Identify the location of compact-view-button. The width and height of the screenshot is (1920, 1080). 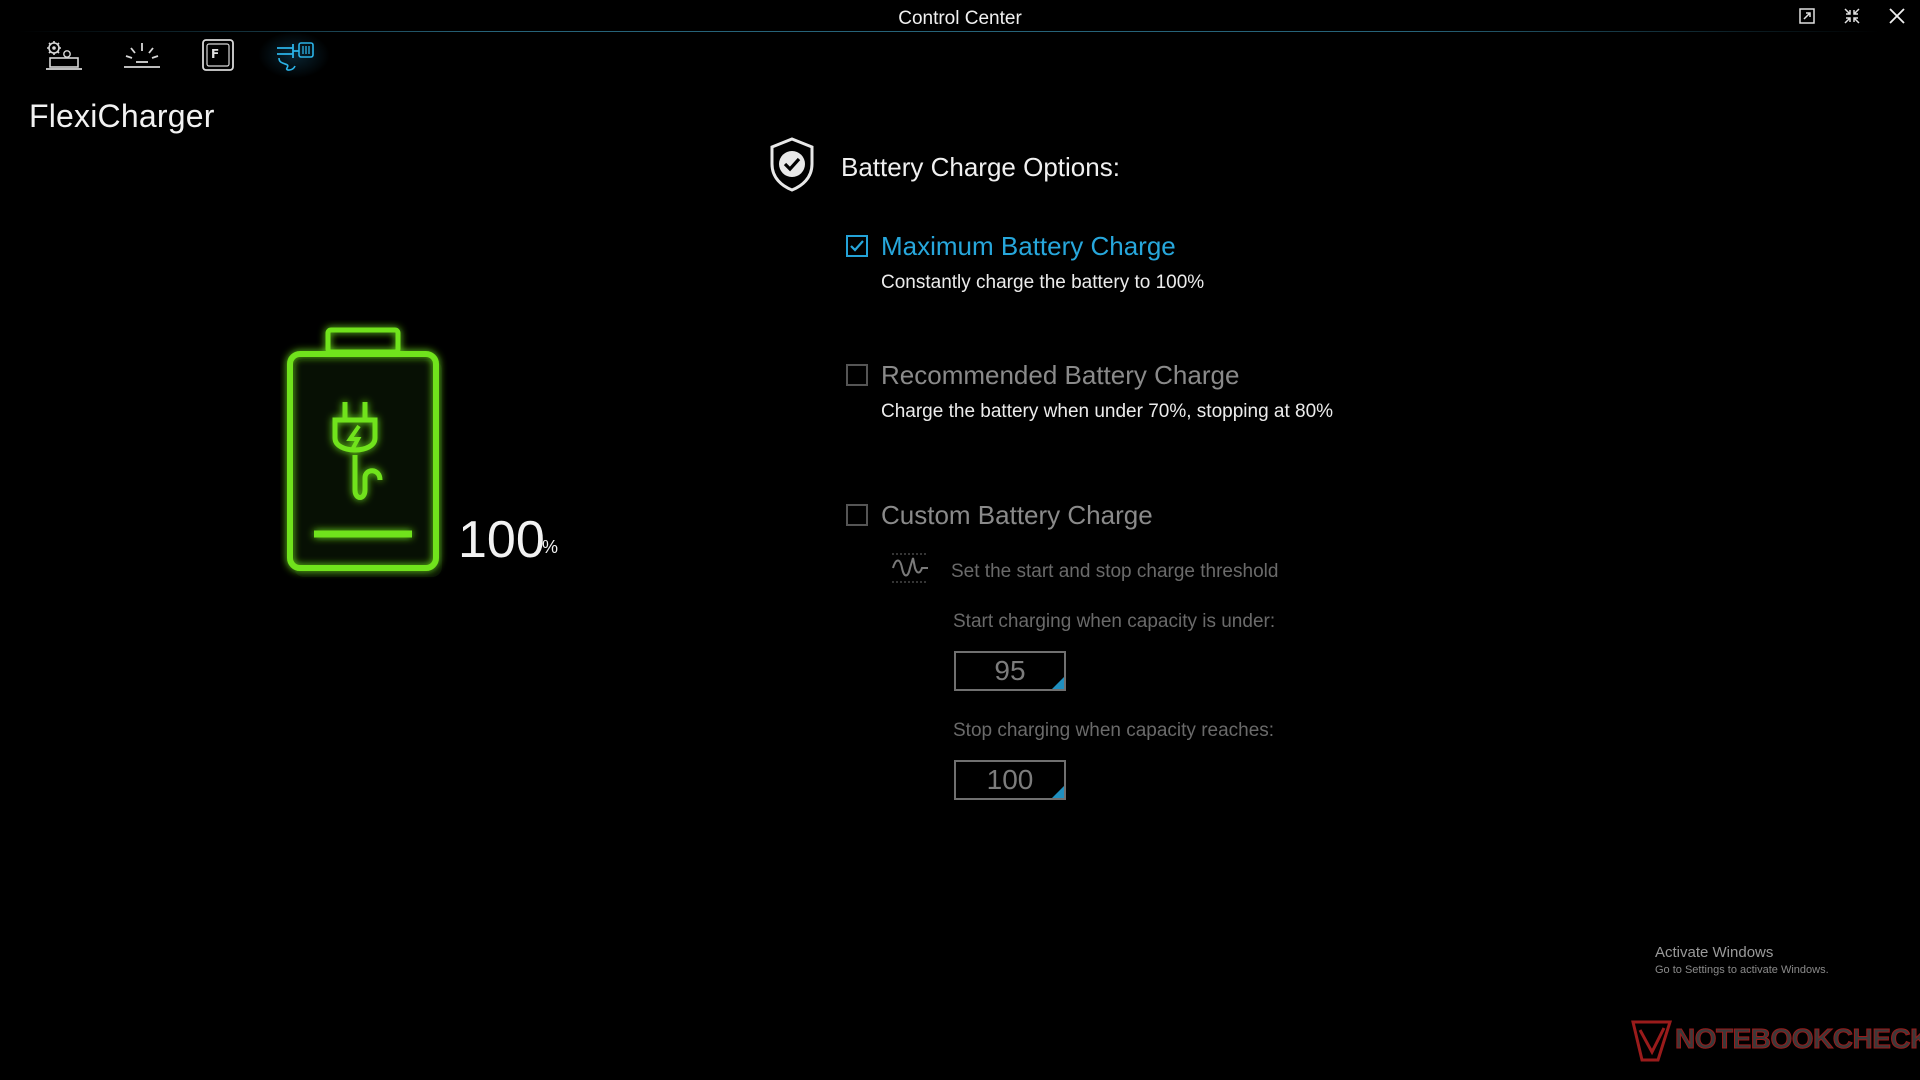
(1852, 16).